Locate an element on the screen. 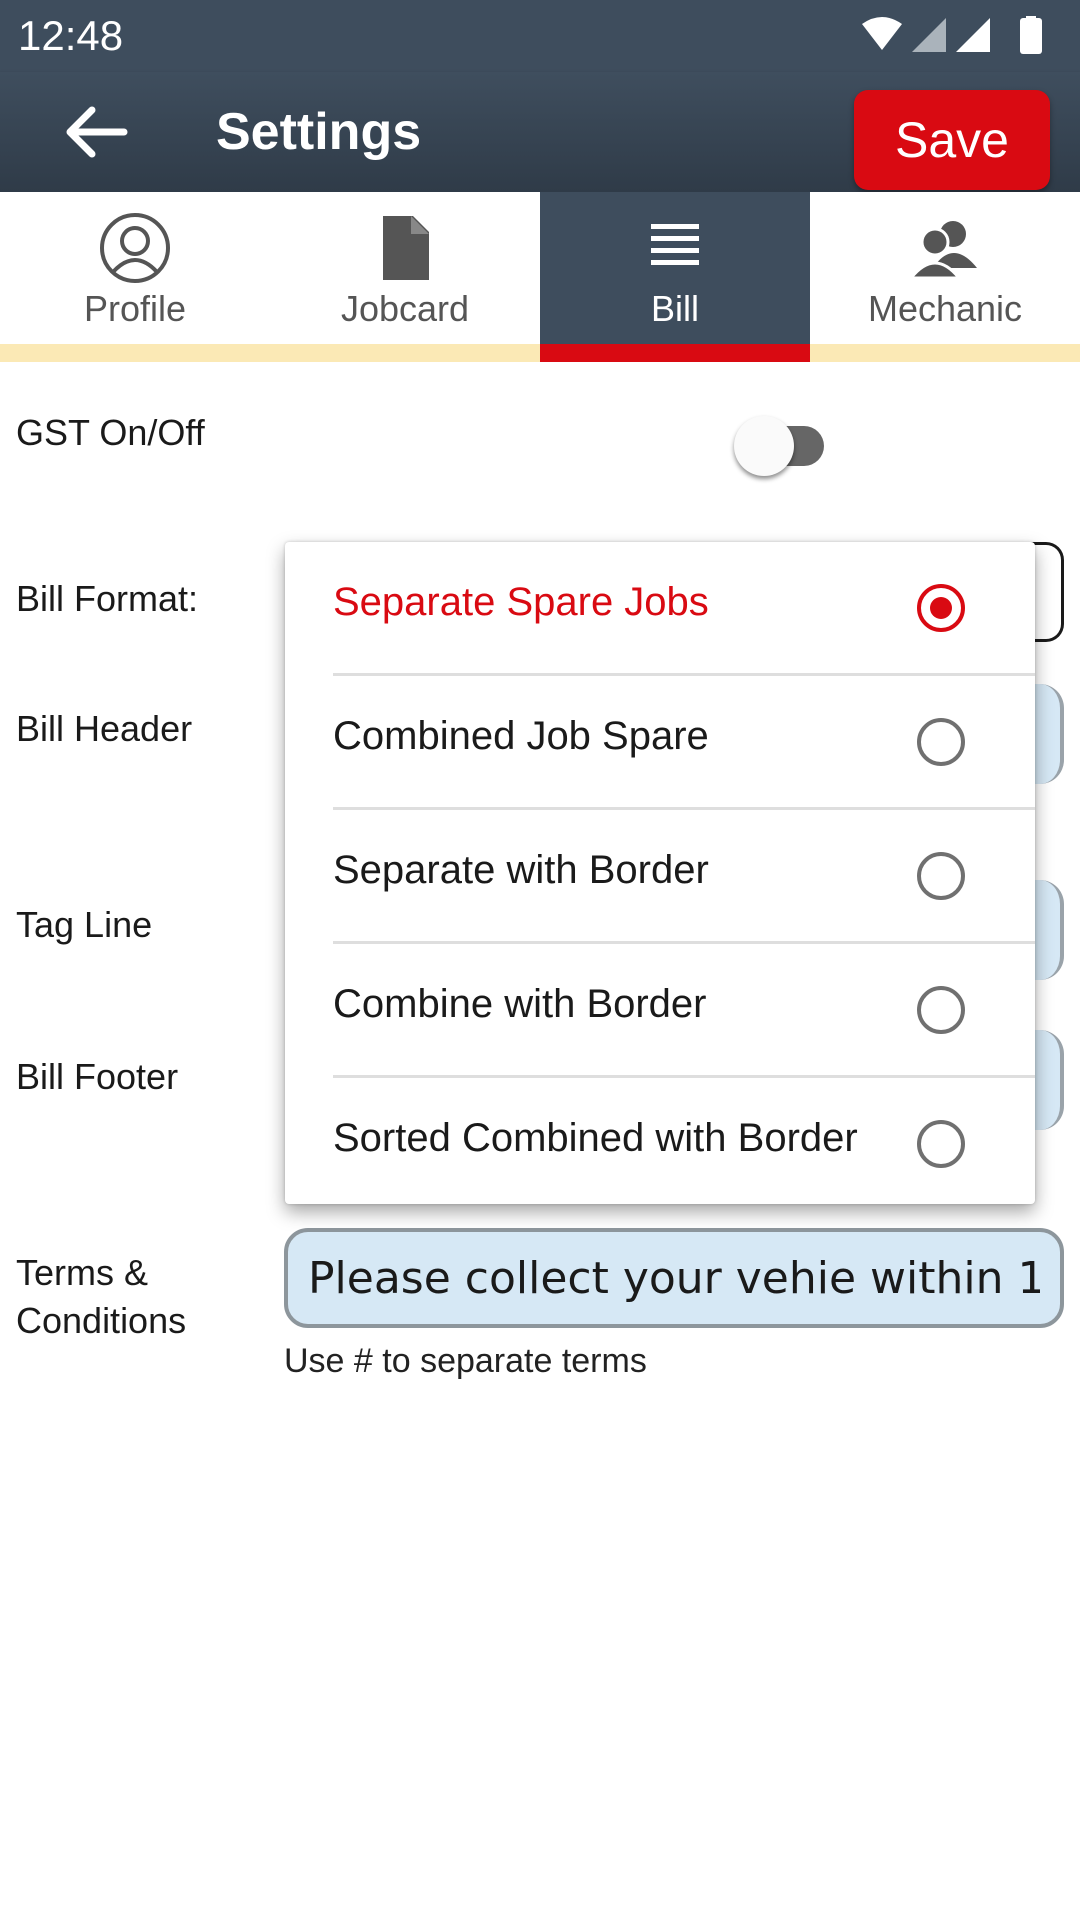 The width and height of the screenshot is (1080, 1920). bill-format-option: Combined Job Spare is located at coordinates (684, 743).